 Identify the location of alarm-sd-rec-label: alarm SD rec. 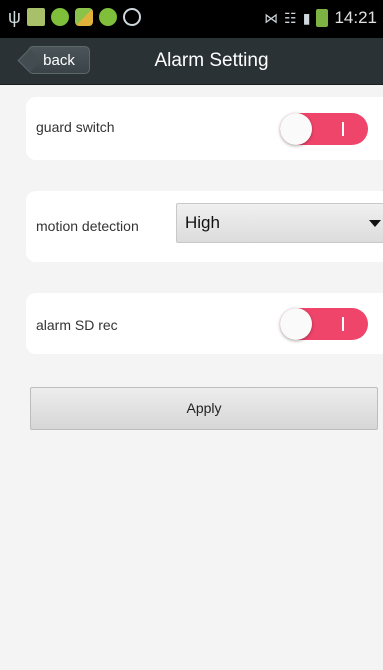
(77, 325).